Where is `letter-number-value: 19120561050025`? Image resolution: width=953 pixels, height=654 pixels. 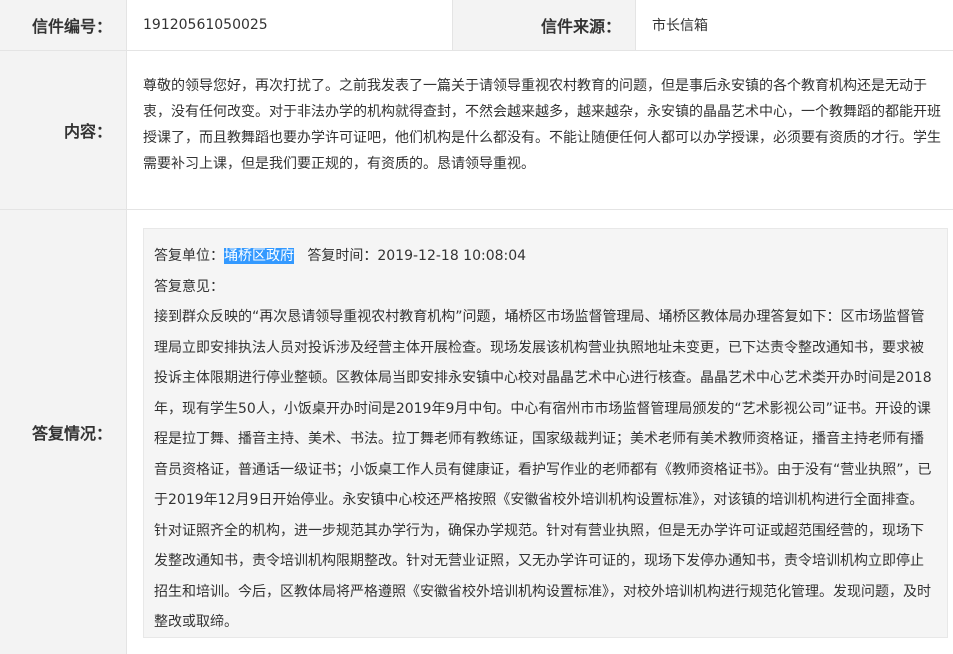
letter-number-value: 19120561050025 is located at coordinates (290, 25).